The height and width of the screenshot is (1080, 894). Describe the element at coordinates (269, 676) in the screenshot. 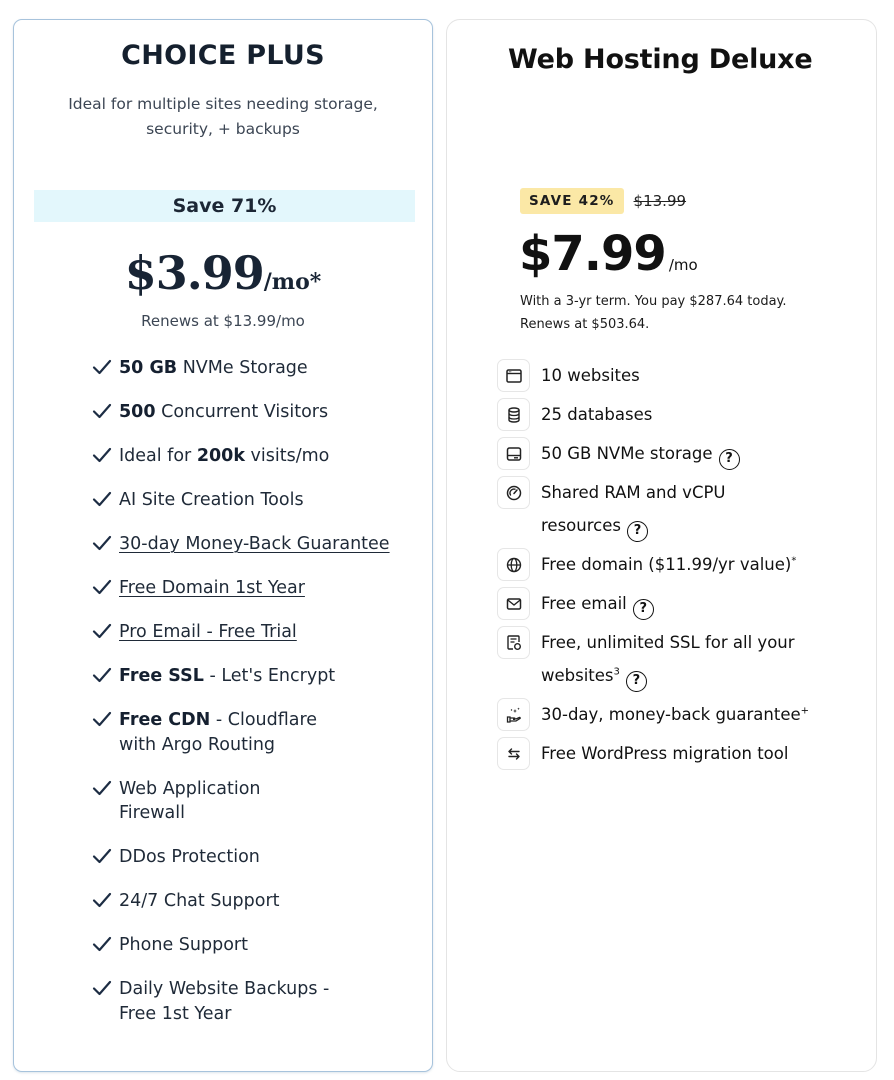

I see `feature-text: - Let's Encrypt` at that location.